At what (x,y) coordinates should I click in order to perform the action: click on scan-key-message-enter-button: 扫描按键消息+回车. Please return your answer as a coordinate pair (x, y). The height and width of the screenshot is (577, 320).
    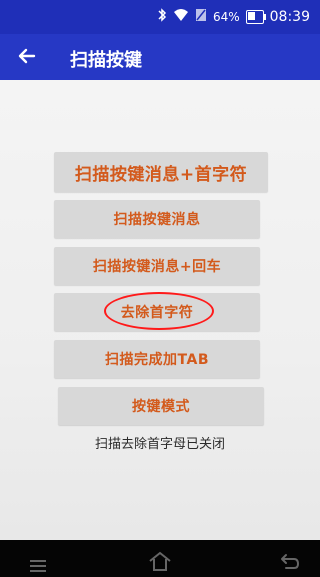
    Looking at the image, I should click on (157, 266).